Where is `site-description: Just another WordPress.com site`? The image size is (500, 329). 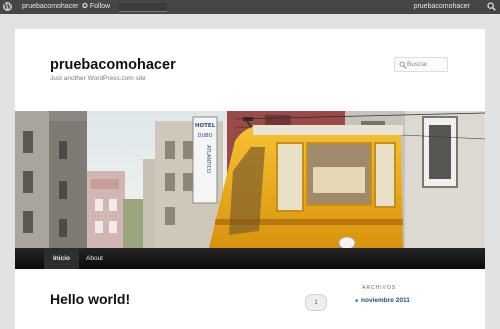 site-description: Just another WordPress.com site is located at coordinates (98, 78).